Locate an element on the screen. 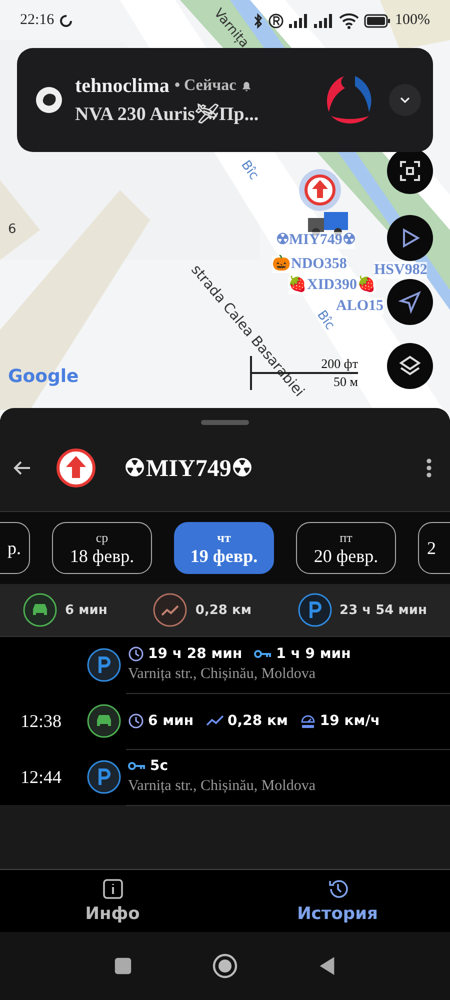  wifi-icon is located at coordinates (349, 20).